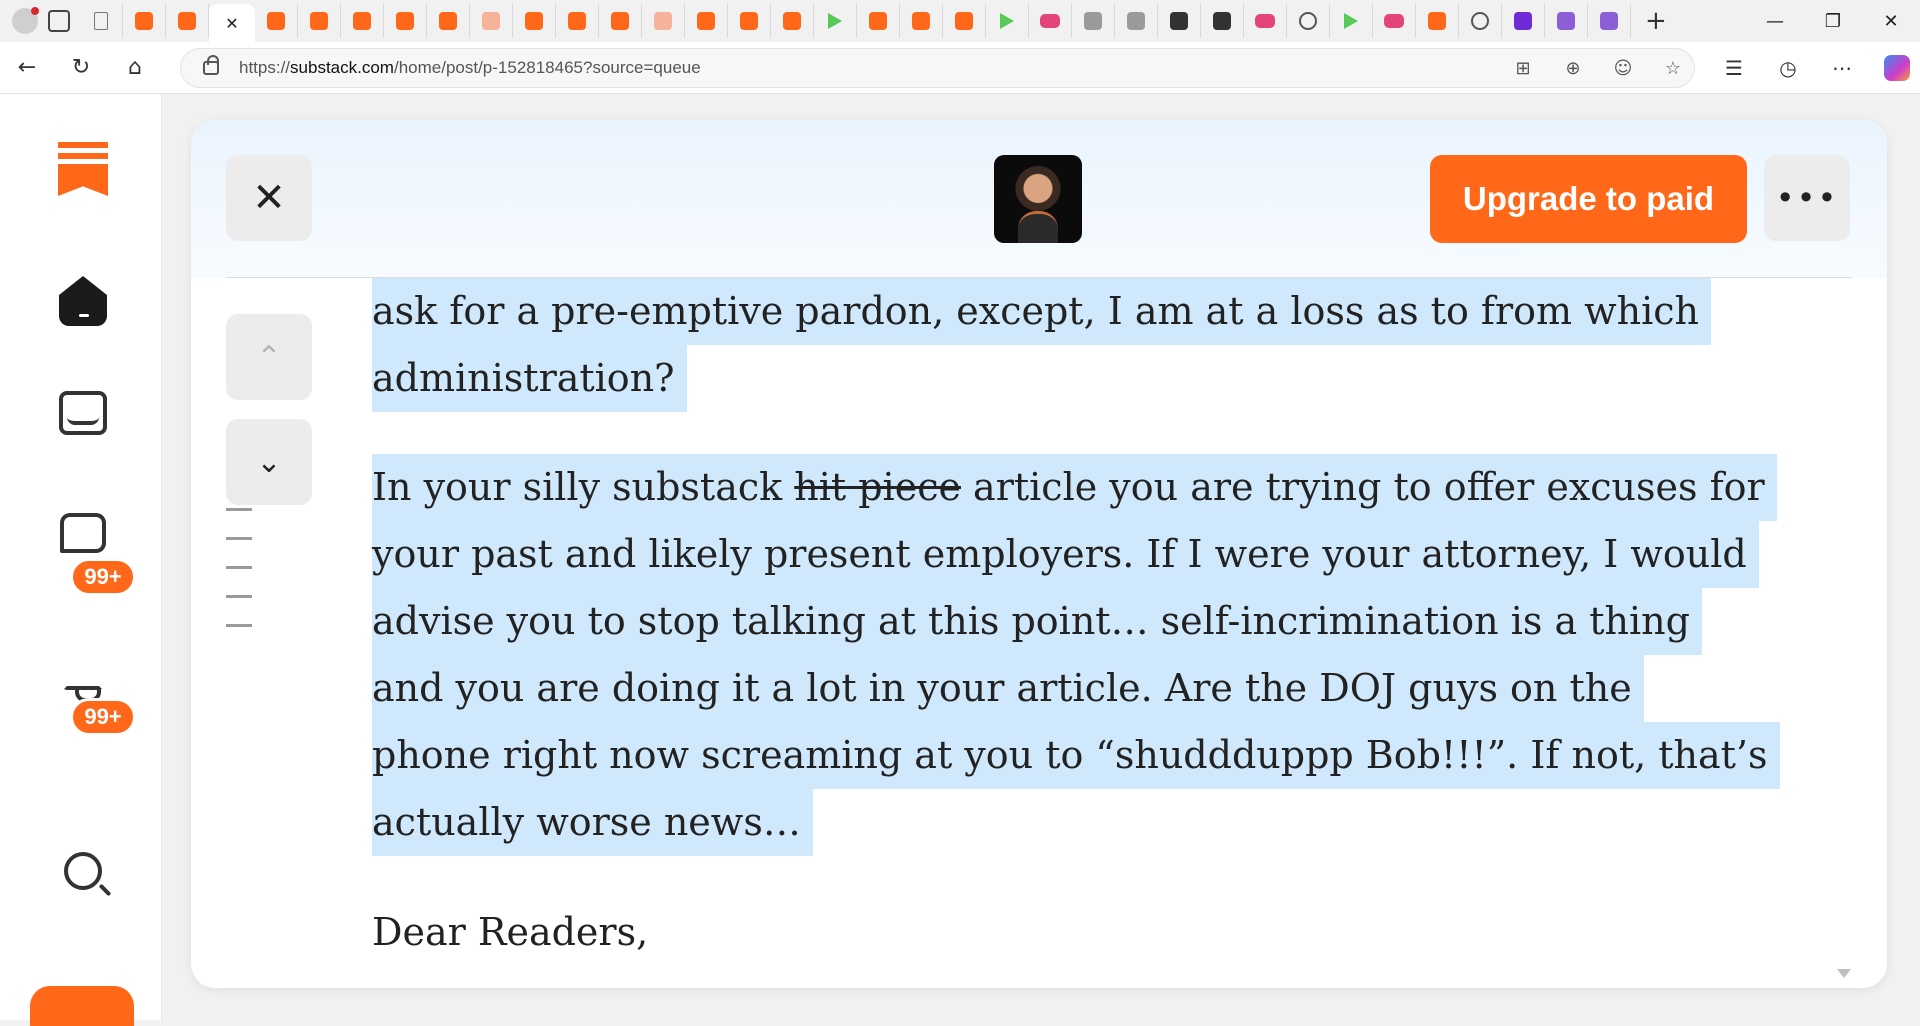  What do you see at coordinates (269, 198) in the screenshot?
I see `close-reader-button: ✕` at bounding box center [269, 198].